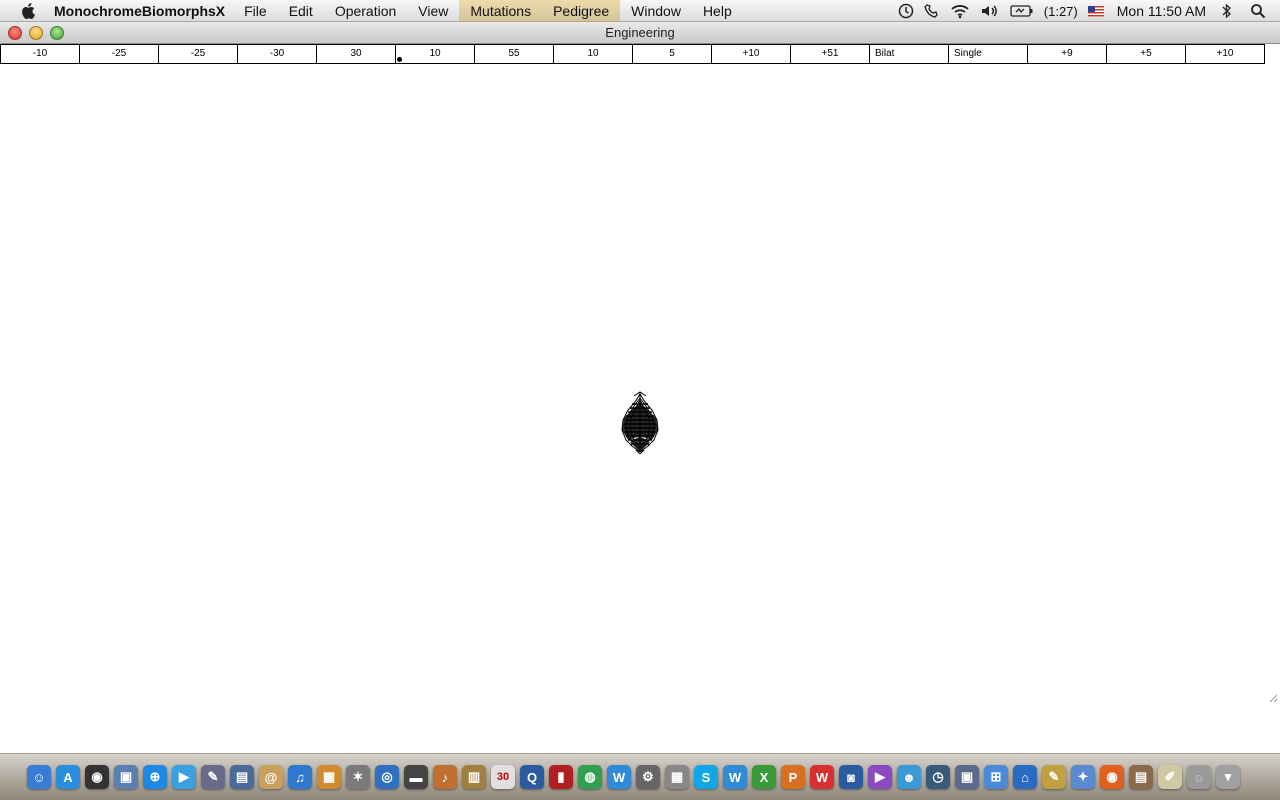  I want to click on color-picker-icon: ◍, so click(590, 777).